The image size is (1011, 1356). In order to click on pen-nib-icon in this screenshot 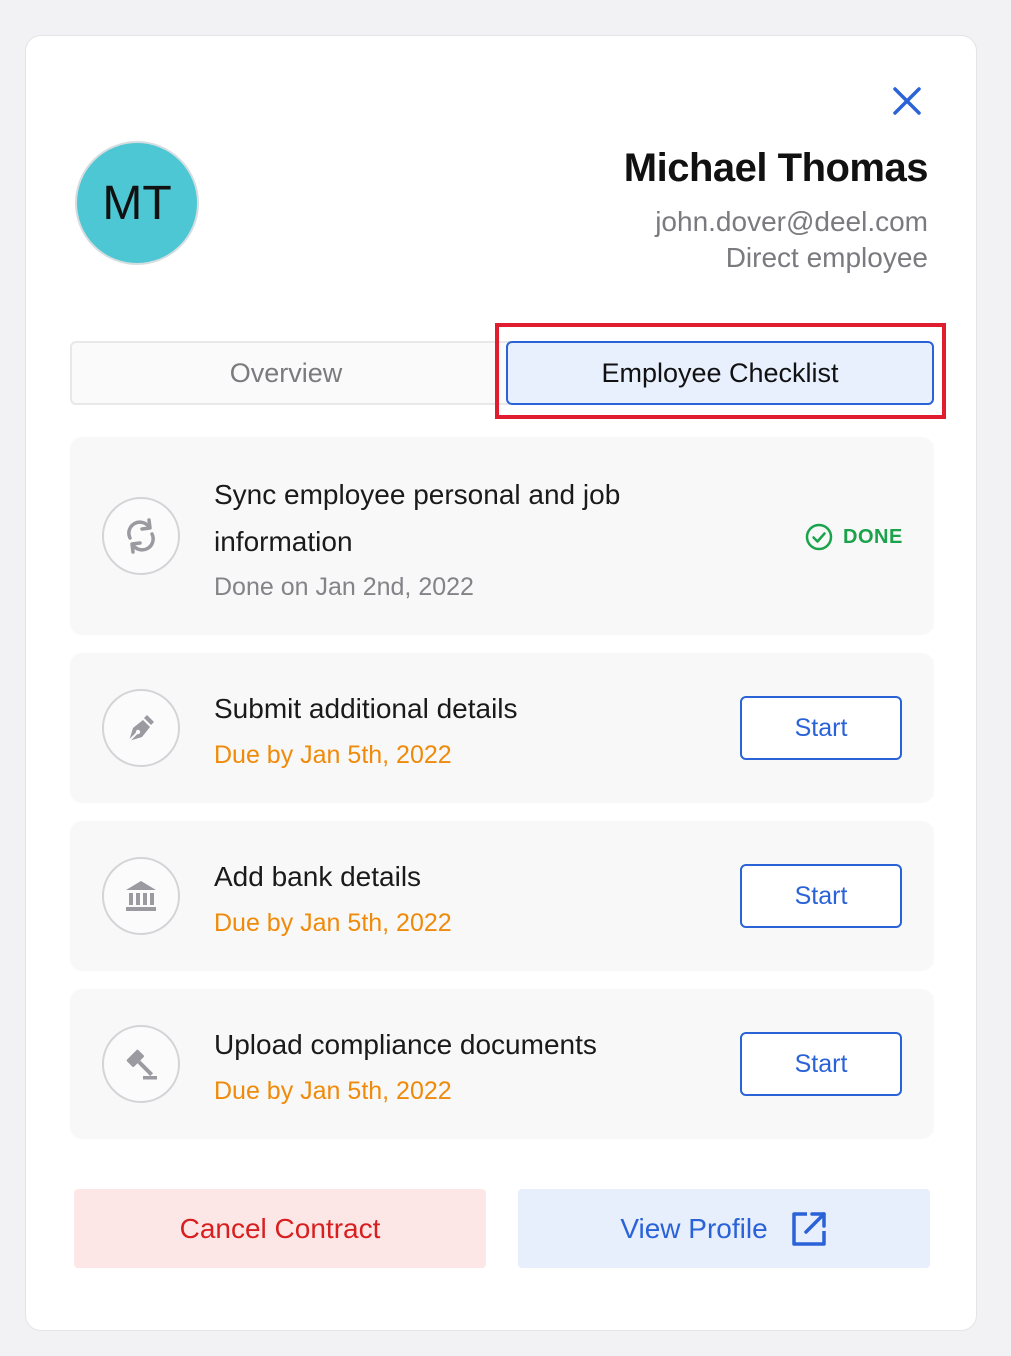, I will do `click(141, 728)`.